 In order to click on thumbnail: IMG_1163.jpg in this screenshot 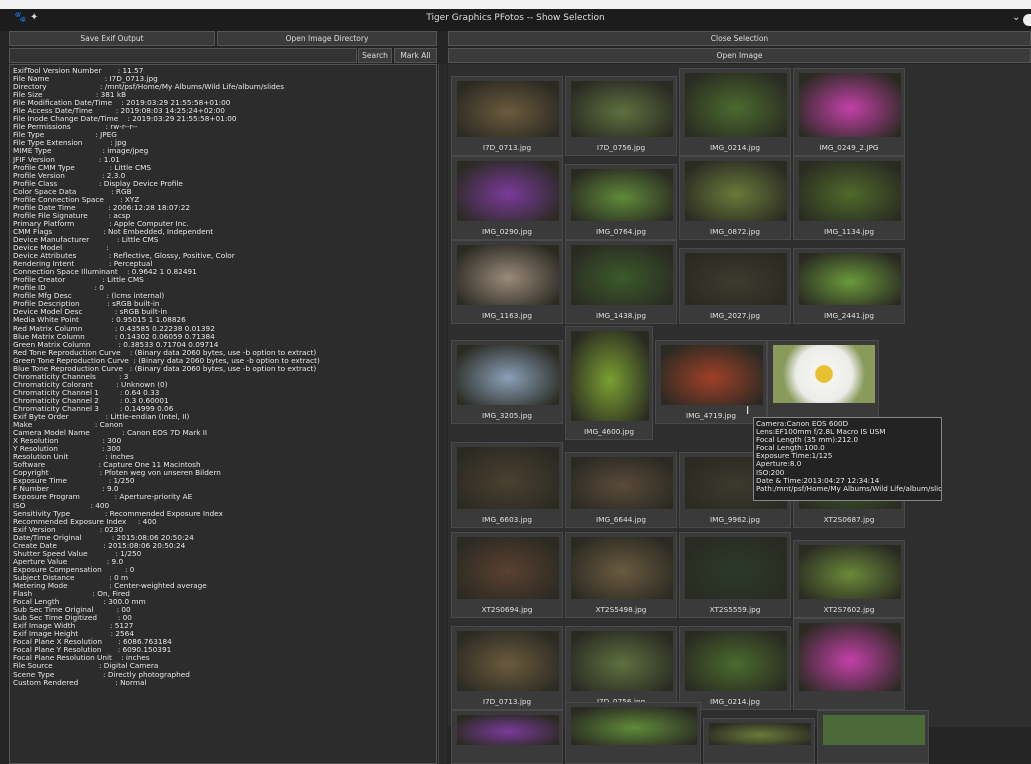, I will do `click(507, 282)`.